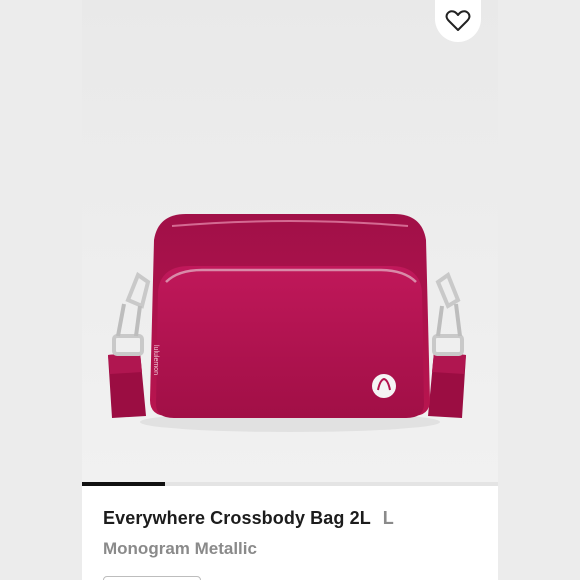 Image resolution: width=580 pixels, height=580 pixels. I want to click on left-margin, so click(41, 290).